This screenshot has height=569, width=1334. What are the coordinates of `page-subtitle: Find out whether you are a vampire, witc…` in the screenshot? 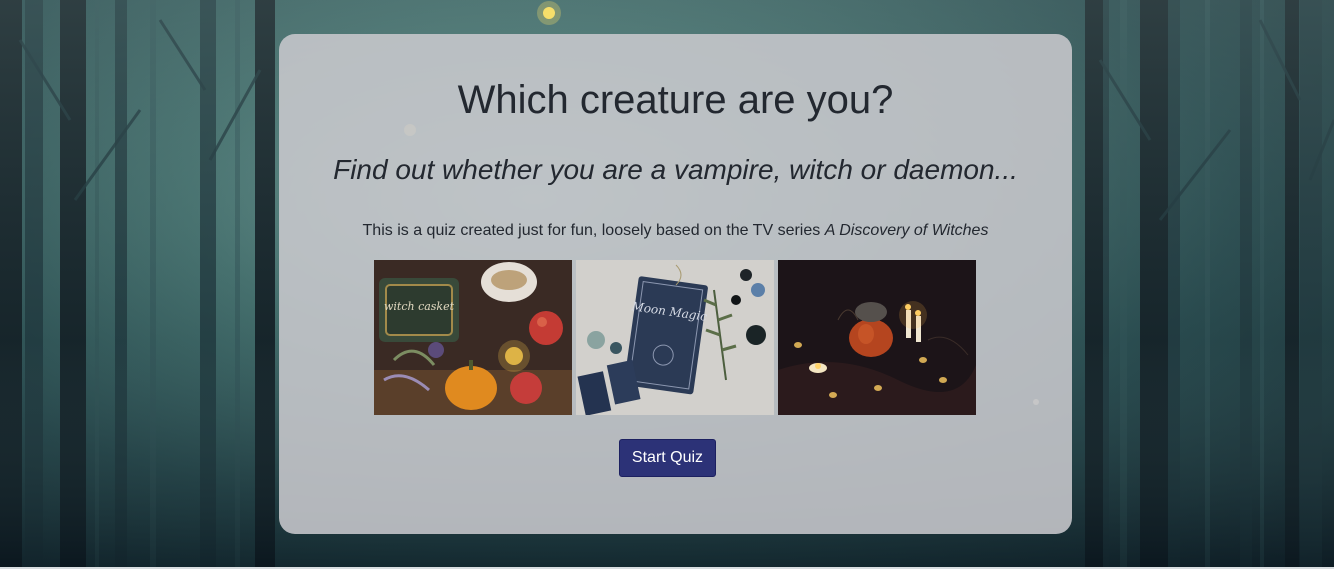 It's located at (675, 169).